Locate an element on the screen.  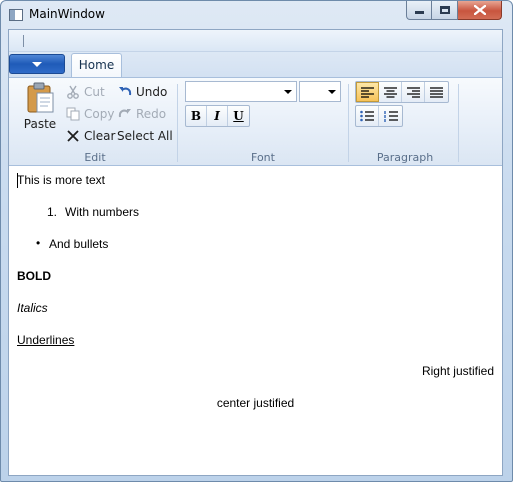
caption-buttons is located at coordinates (454, 10).